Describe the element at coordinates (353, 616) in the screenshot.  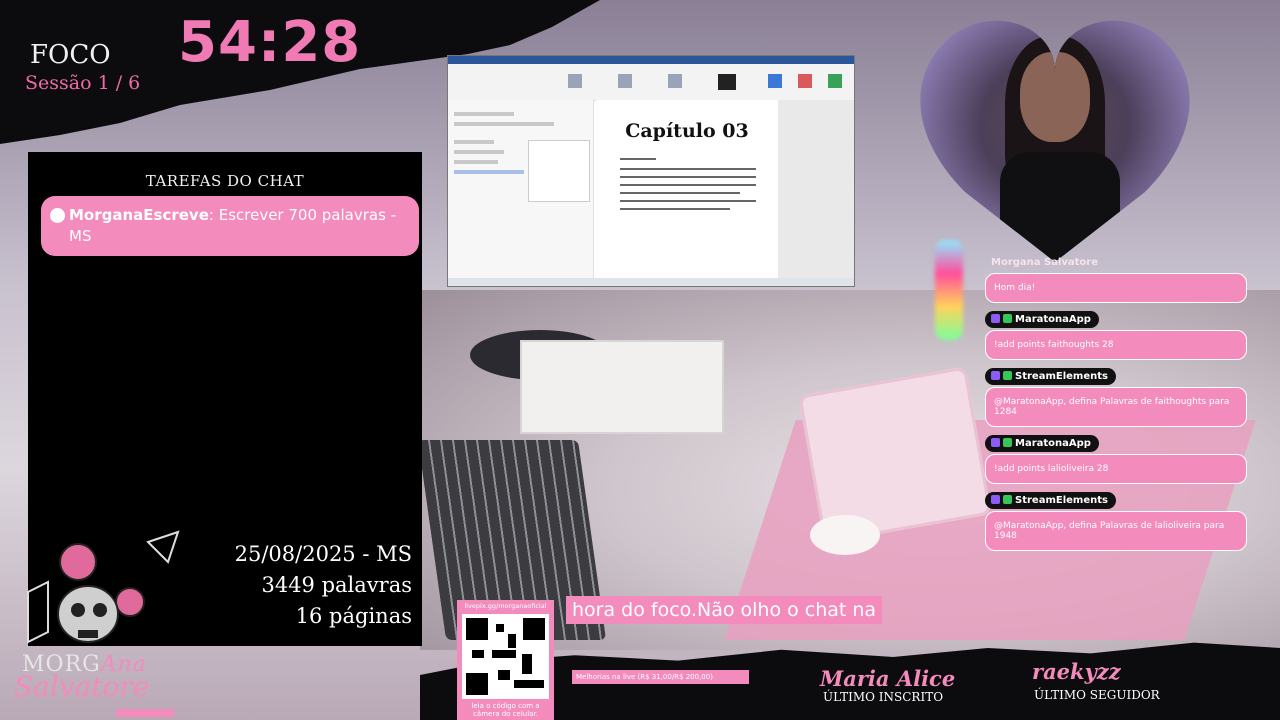
I see `stats-pages: 16 páginas` at that location.